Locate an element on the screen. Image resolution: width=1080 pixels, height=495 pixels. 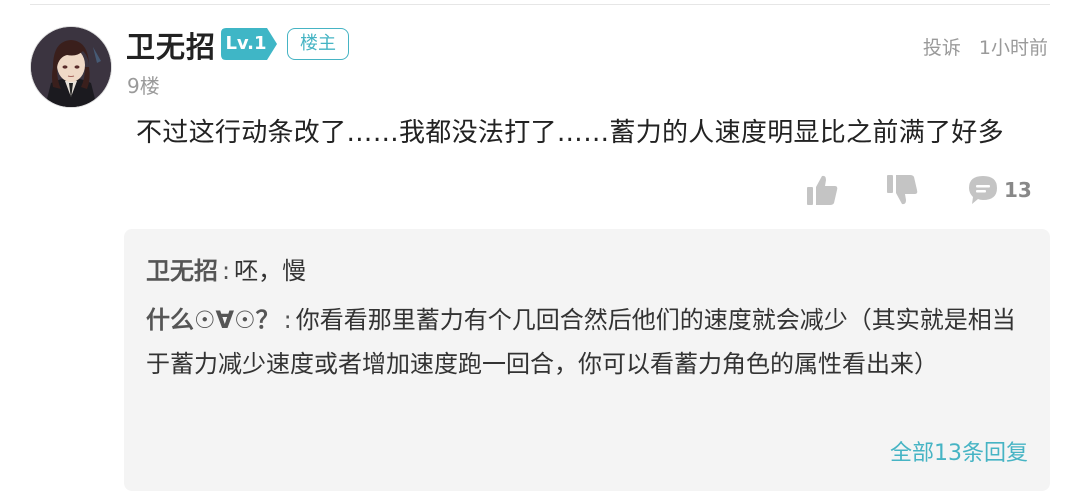
post-content: 不过这行动条改了……我都没法打了……蓄力的人速度明显比之前满了好多 is located at coordinates (570, 133).